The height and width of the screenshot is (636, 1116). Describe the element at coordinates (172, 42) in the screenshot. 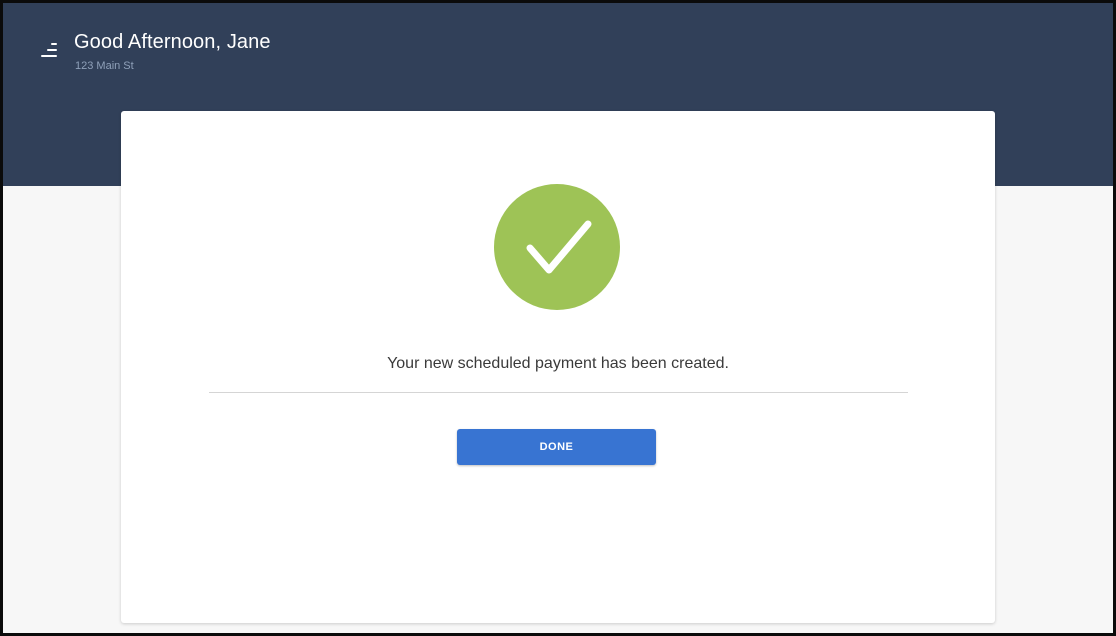

I see `greeting-title: Good Afternoon, Jane` at that location.